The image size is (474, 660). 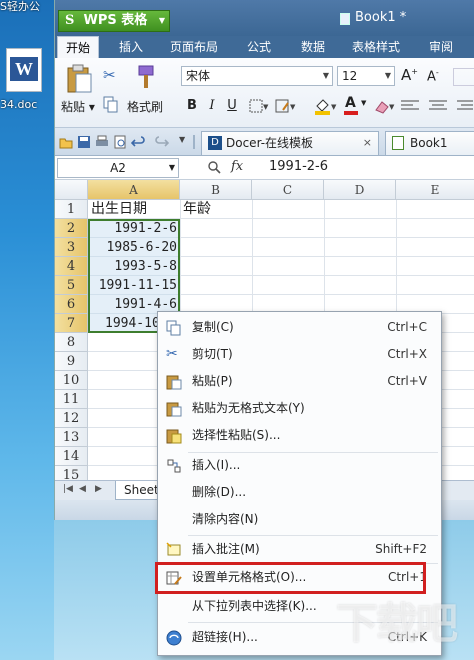 What do you see at coordinates (299, 327) in the screenshot?
I see `menu-item-copy: 复制(C) Ctrl+C` at bounding box center [299, 327].